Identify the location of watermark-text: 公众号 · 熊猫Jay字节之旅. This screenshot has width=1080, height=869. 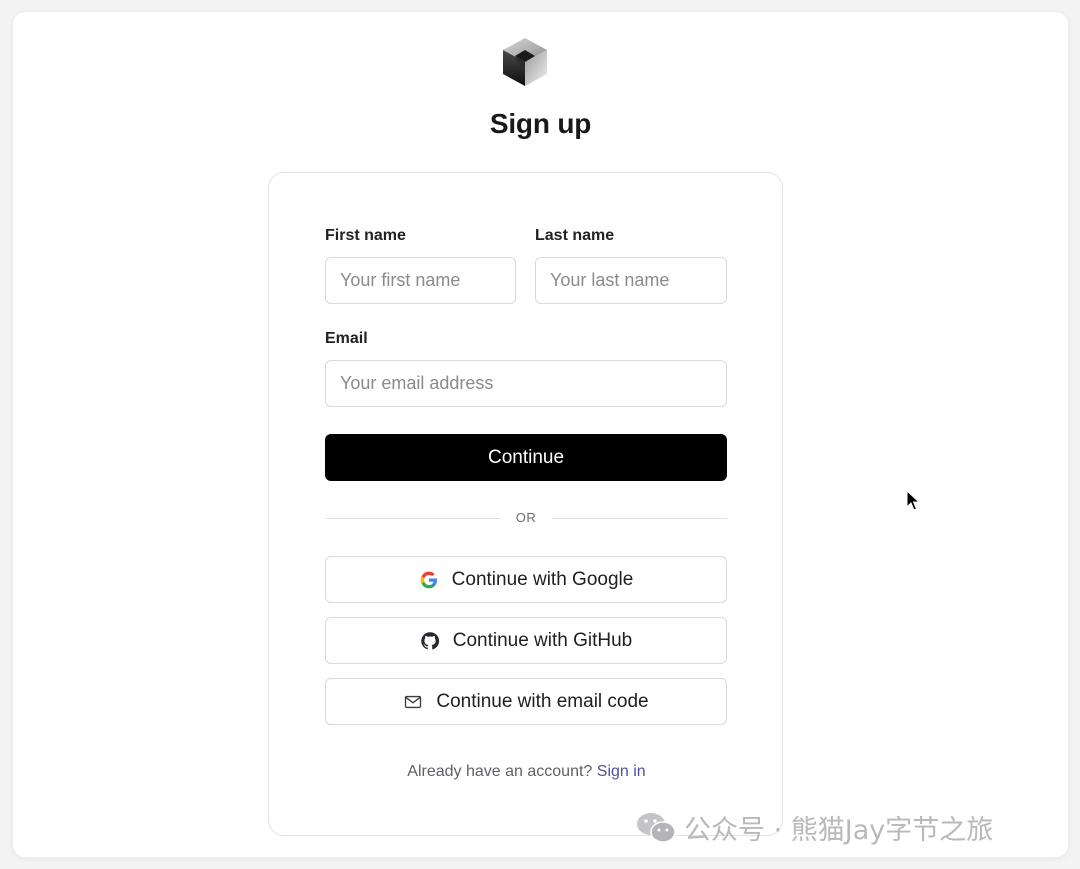
(839, 830).